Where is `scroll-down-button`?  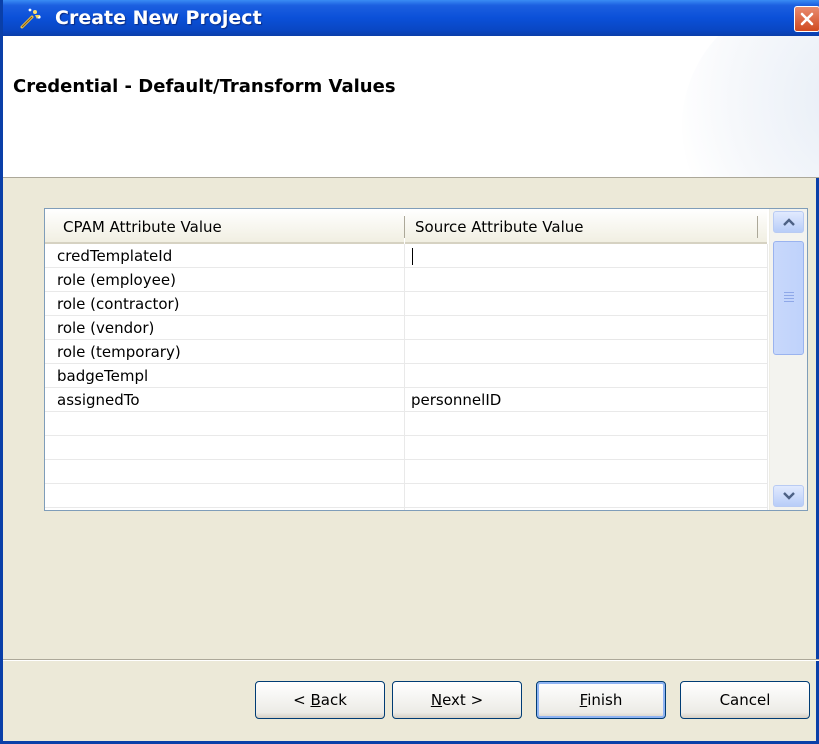 scroll-down-button is located at coordinates (788, 496).